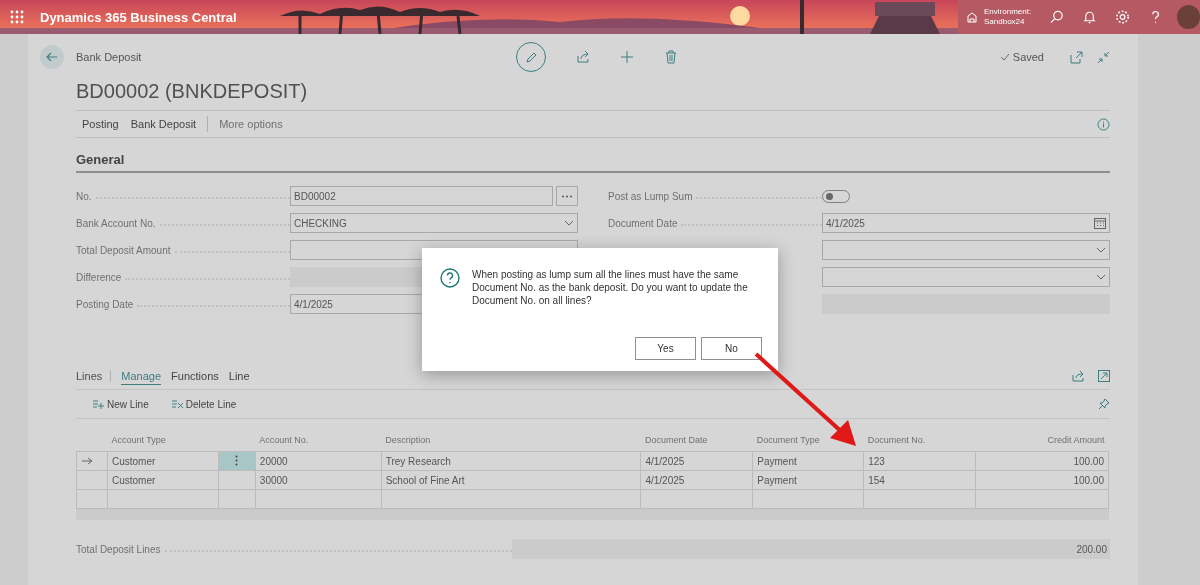 This screenshot has height=585, width=1200. I want to click on field-label: Total Deposit Amount, so click(123, 250).